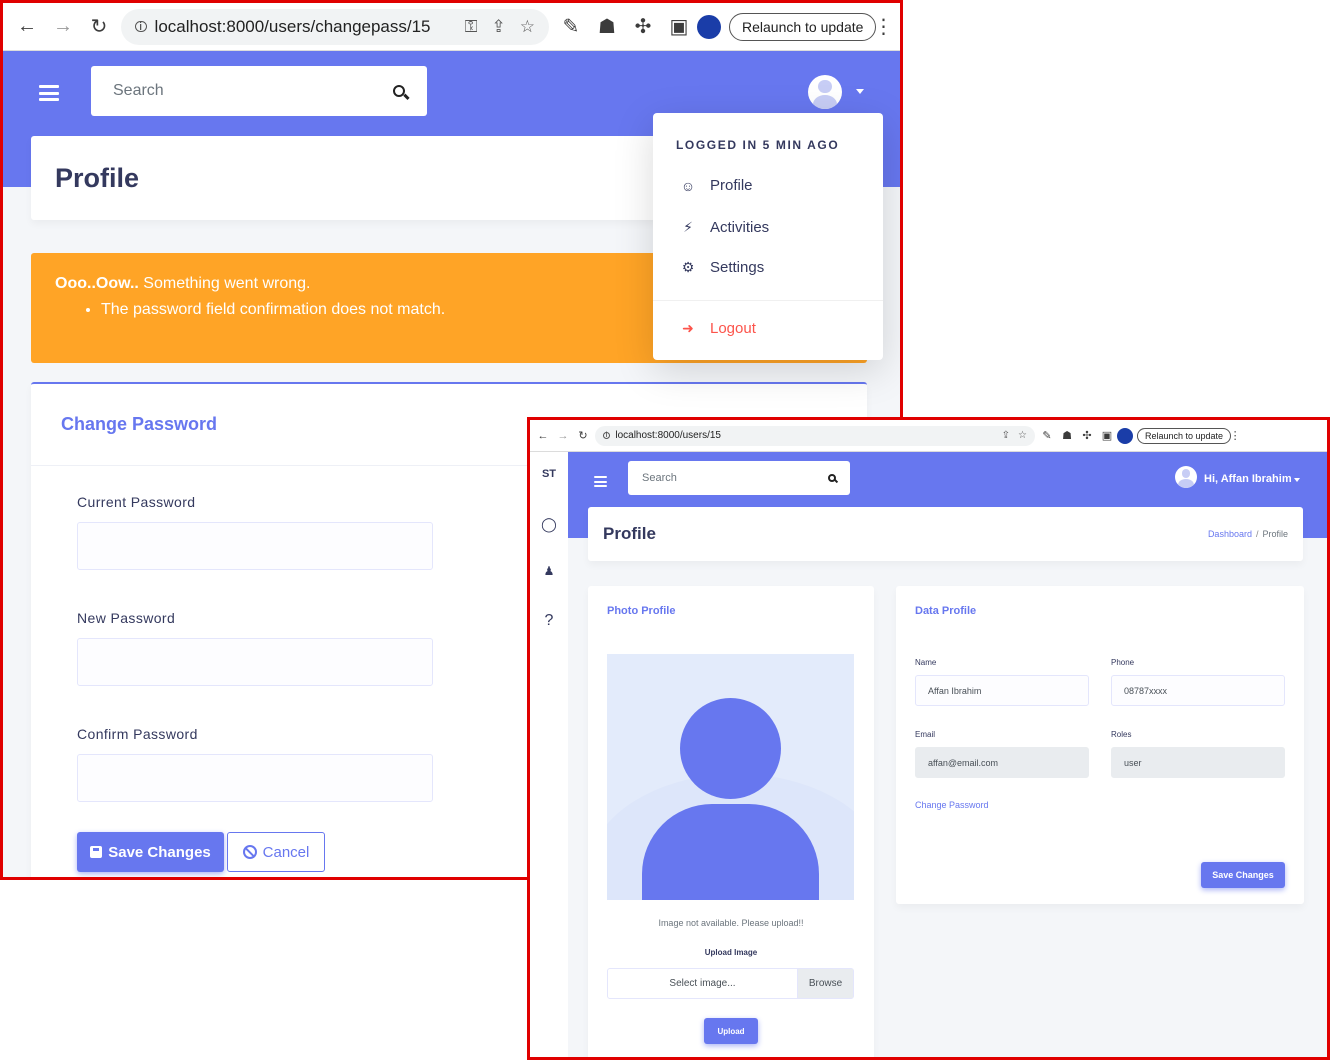 The height and width of the screenshot is (1060, 1330). I want to click on dropdown-item-label: Profile, so click(731, 185).